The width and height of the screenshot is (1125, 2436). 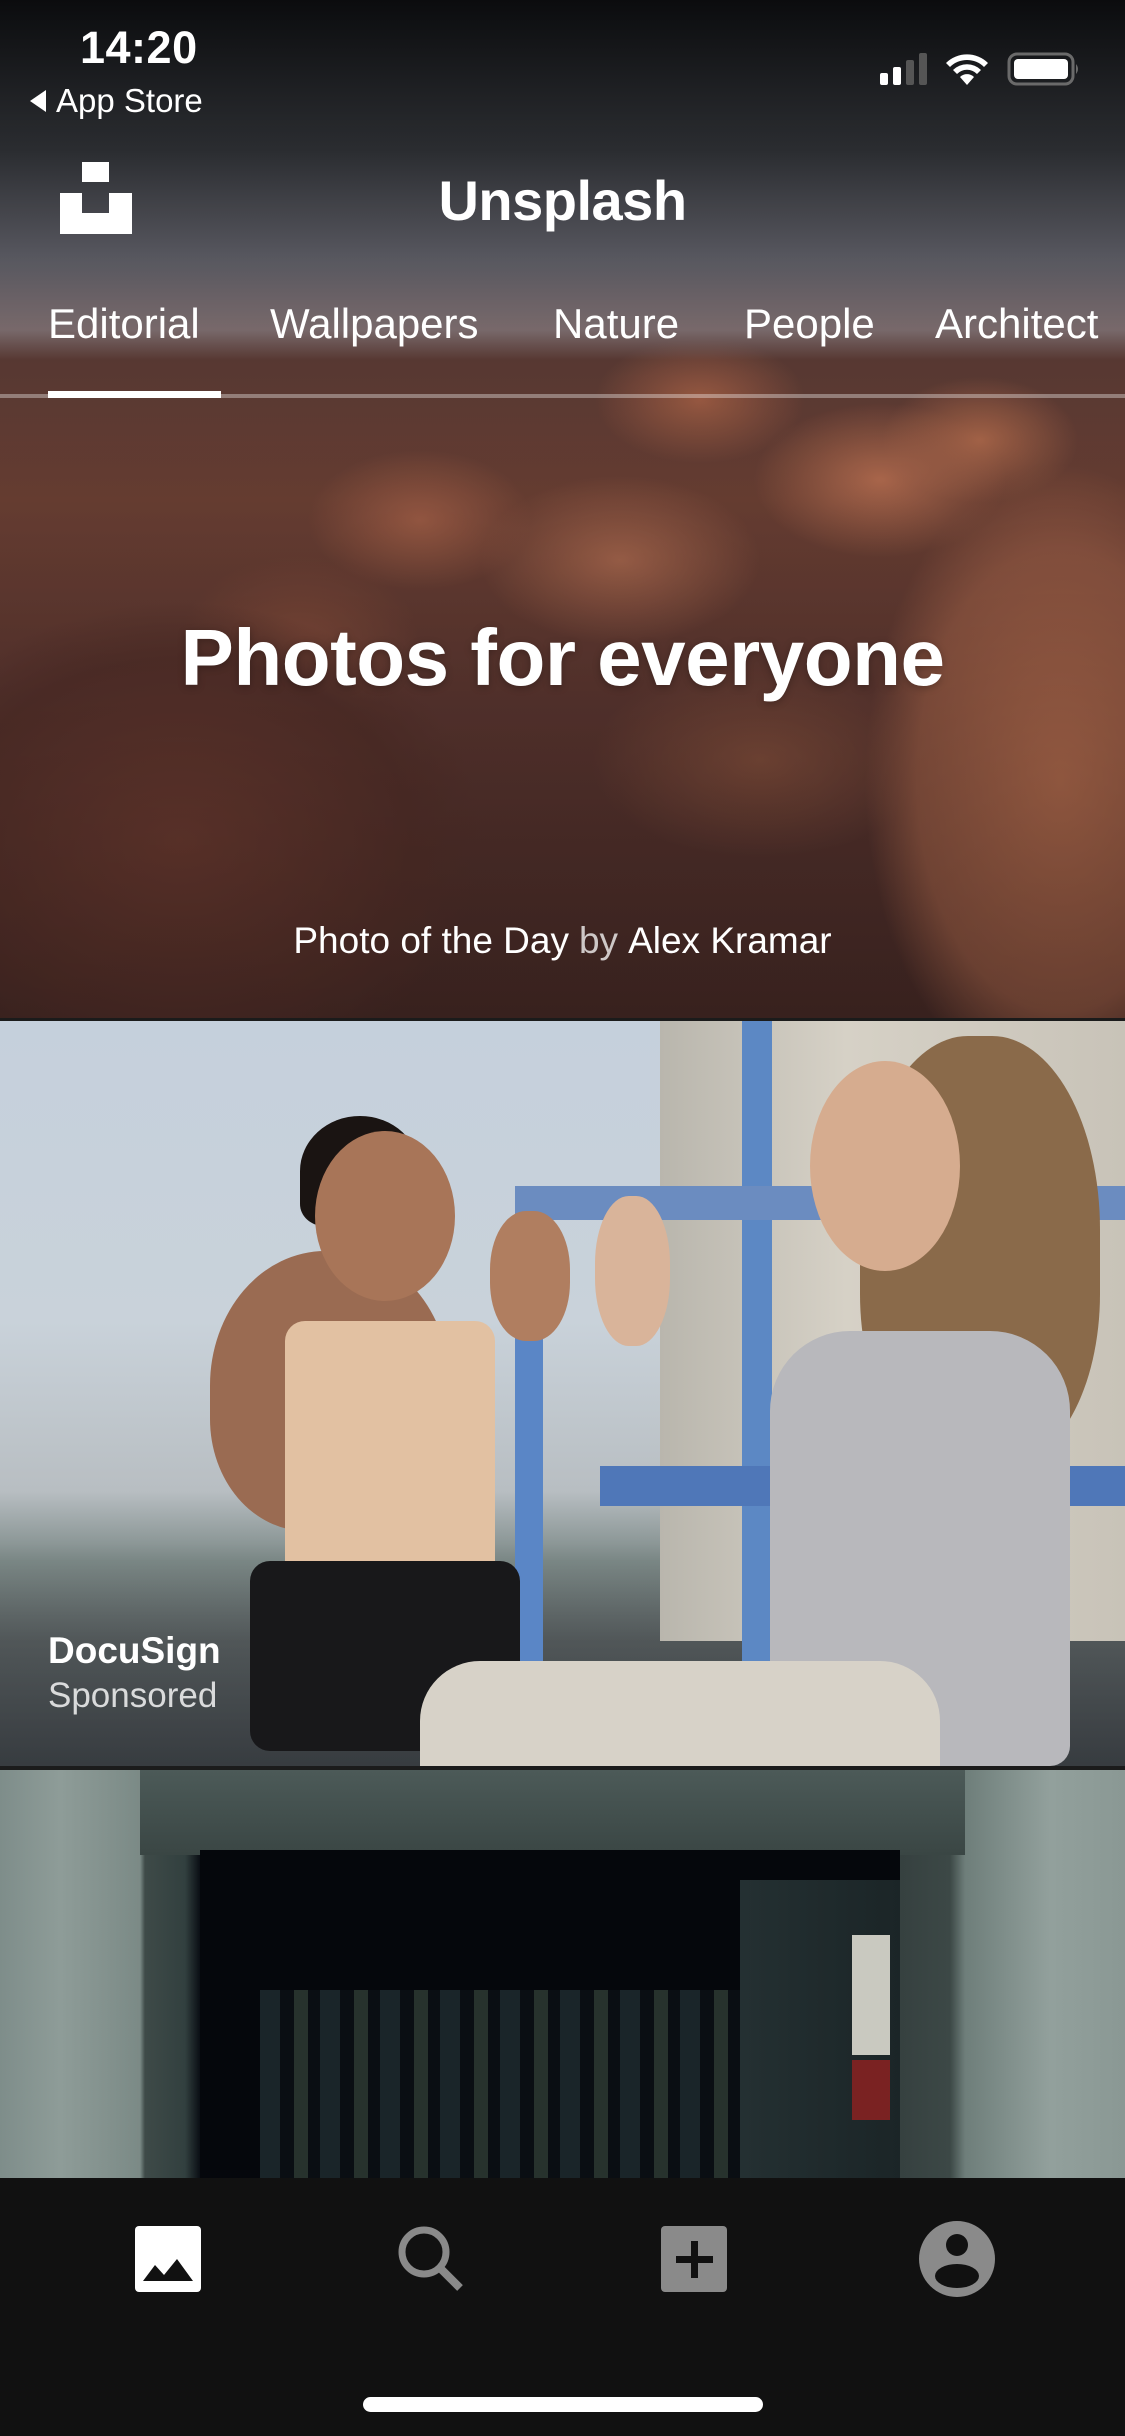 I want to click on hero-title: Photos for everyone, so click(x=562, y=657).